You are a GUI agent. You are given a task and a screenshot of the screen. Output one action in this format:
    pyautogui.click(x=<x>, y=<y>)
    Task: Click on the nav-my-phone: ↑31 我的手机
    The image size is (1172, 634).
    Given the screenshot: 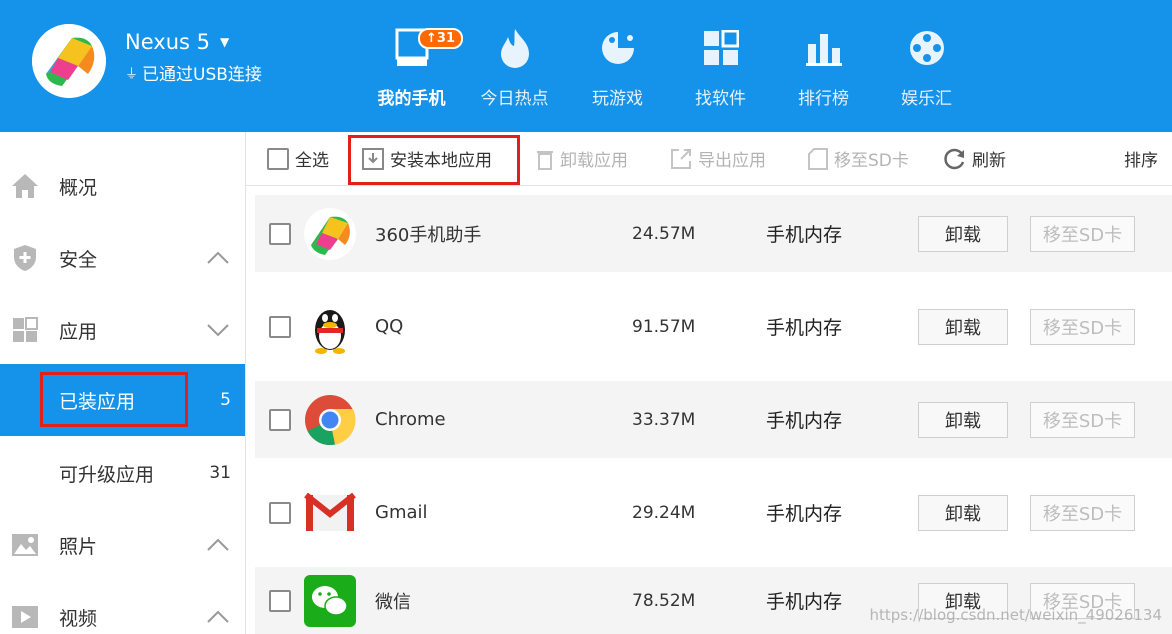 What is the action you would take?
    pyautogui.click(x=411, y=67)
    